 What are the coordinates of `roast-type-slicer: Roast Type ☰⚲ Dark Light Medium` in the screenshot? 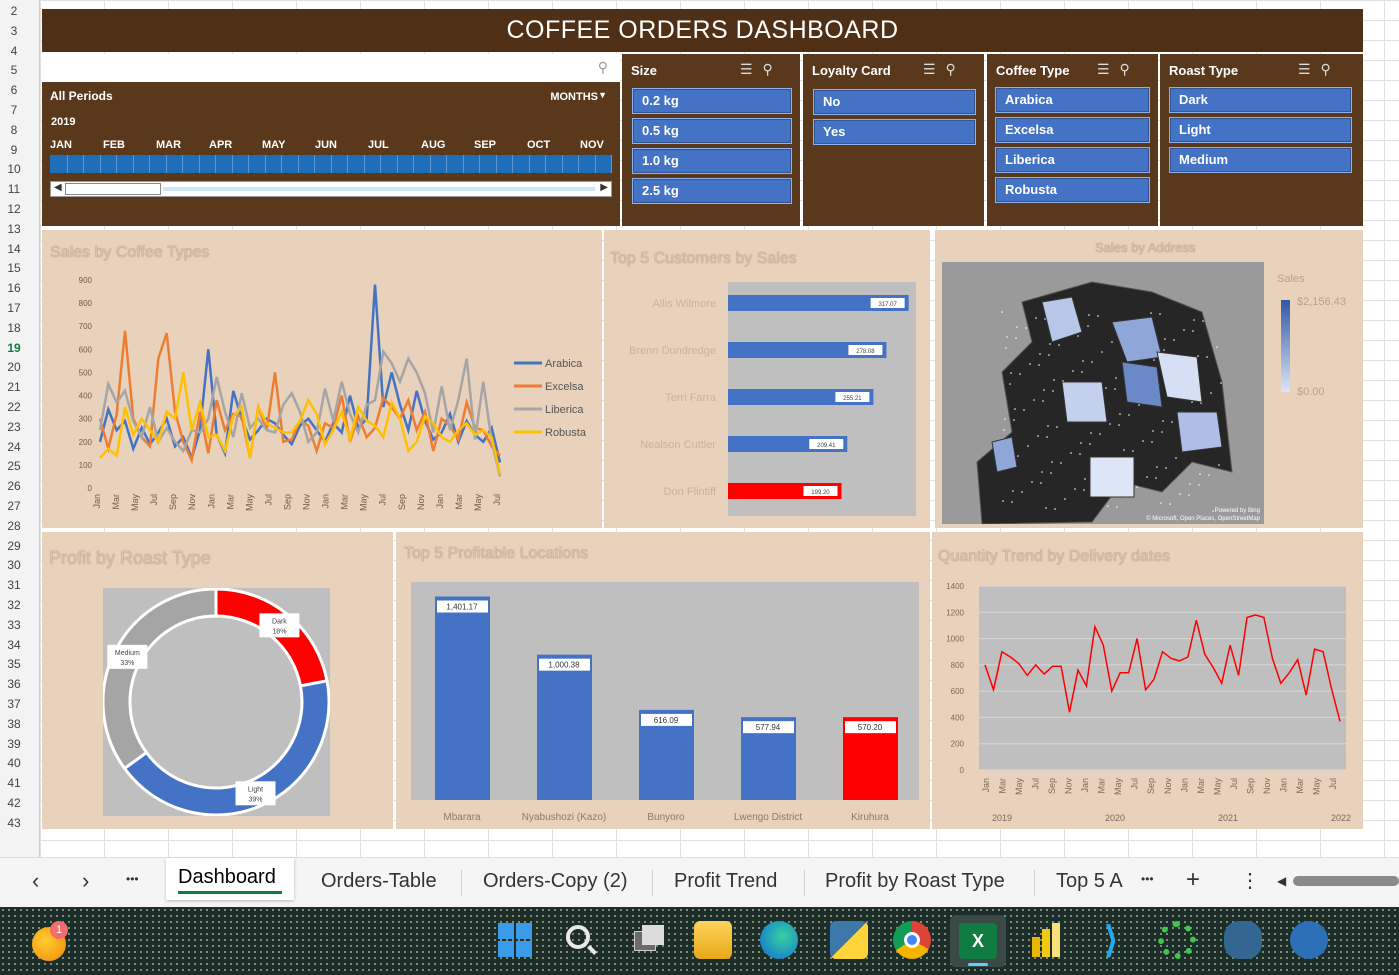 It's located at (1261, 140).